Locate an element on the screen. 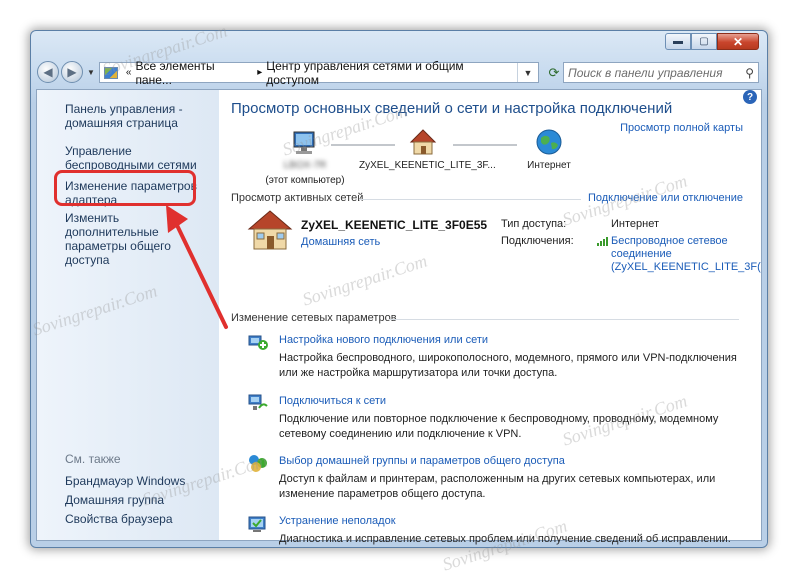 The width and height of the screenshot is (800, 579). sidebar-item-browser-props: Свойства браузера is located at coordinates (119, 519).